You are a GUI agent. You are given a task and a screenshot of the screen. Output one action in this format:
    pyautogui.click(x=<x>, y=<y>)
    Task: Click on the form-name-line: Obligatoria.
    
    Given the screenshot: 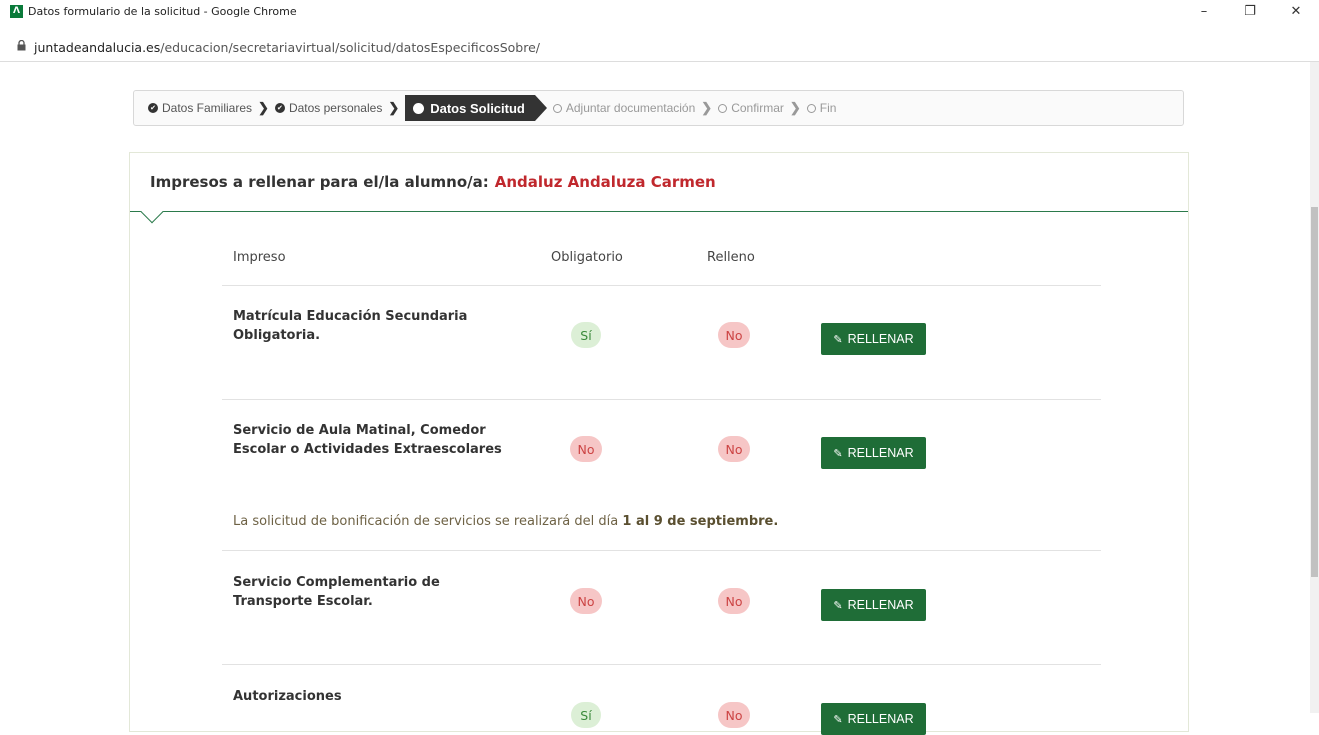 What is the action you would take?
    pyautogui.click(x=277, y=335)
    